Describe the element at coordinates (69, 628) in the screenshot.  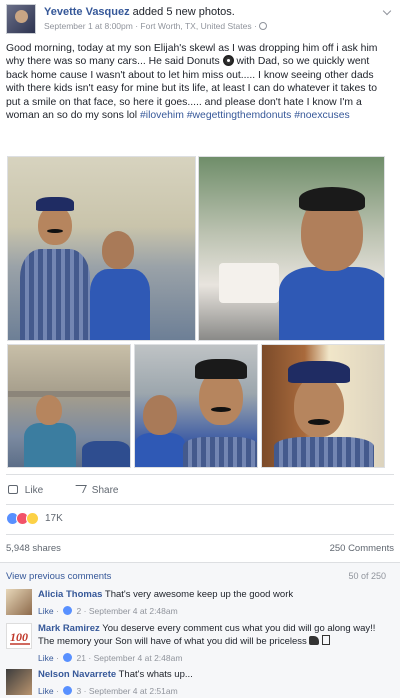
I see `commenter-name: Mark Ramirez` at that location.